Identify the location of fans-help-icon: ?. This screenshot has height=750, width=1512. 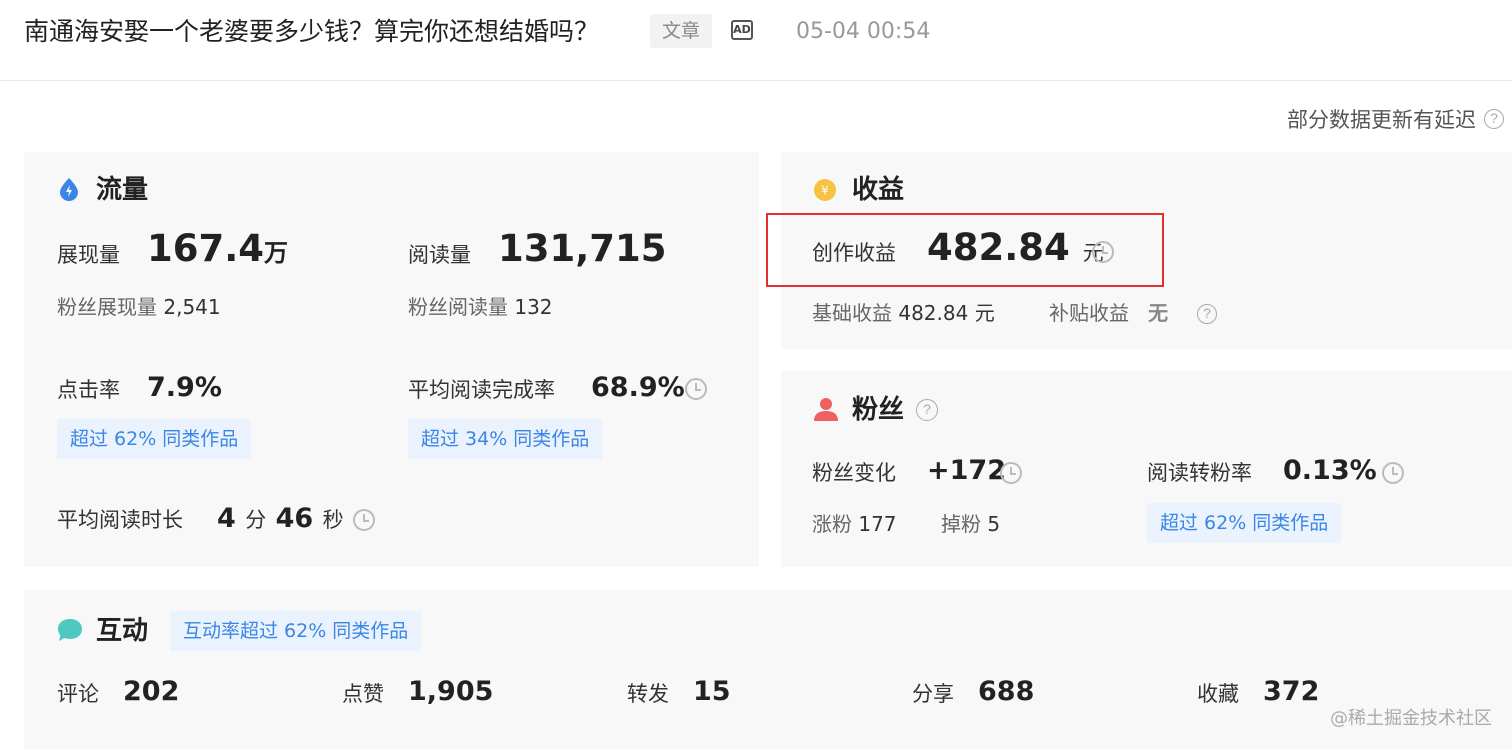
(927, 410).